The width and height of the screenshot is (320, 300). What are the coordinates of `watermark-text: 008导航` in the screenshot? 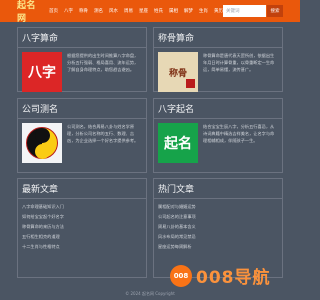 It's located at (233, 278).